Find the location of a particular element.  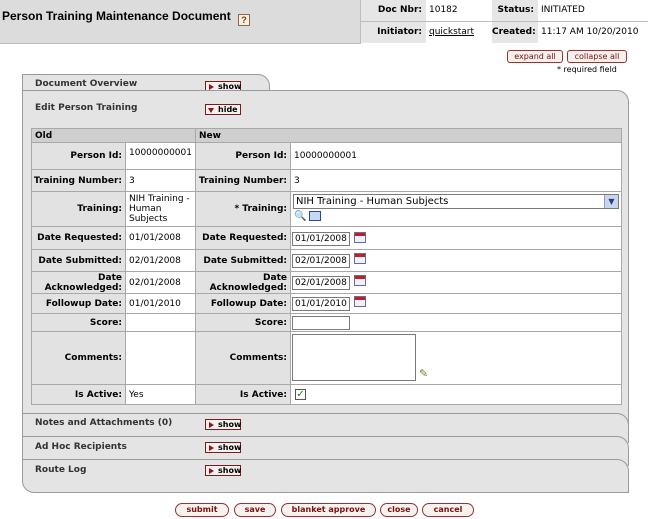

date-submitted-input: 02/01/2008 is located at coordinates (321, 261).